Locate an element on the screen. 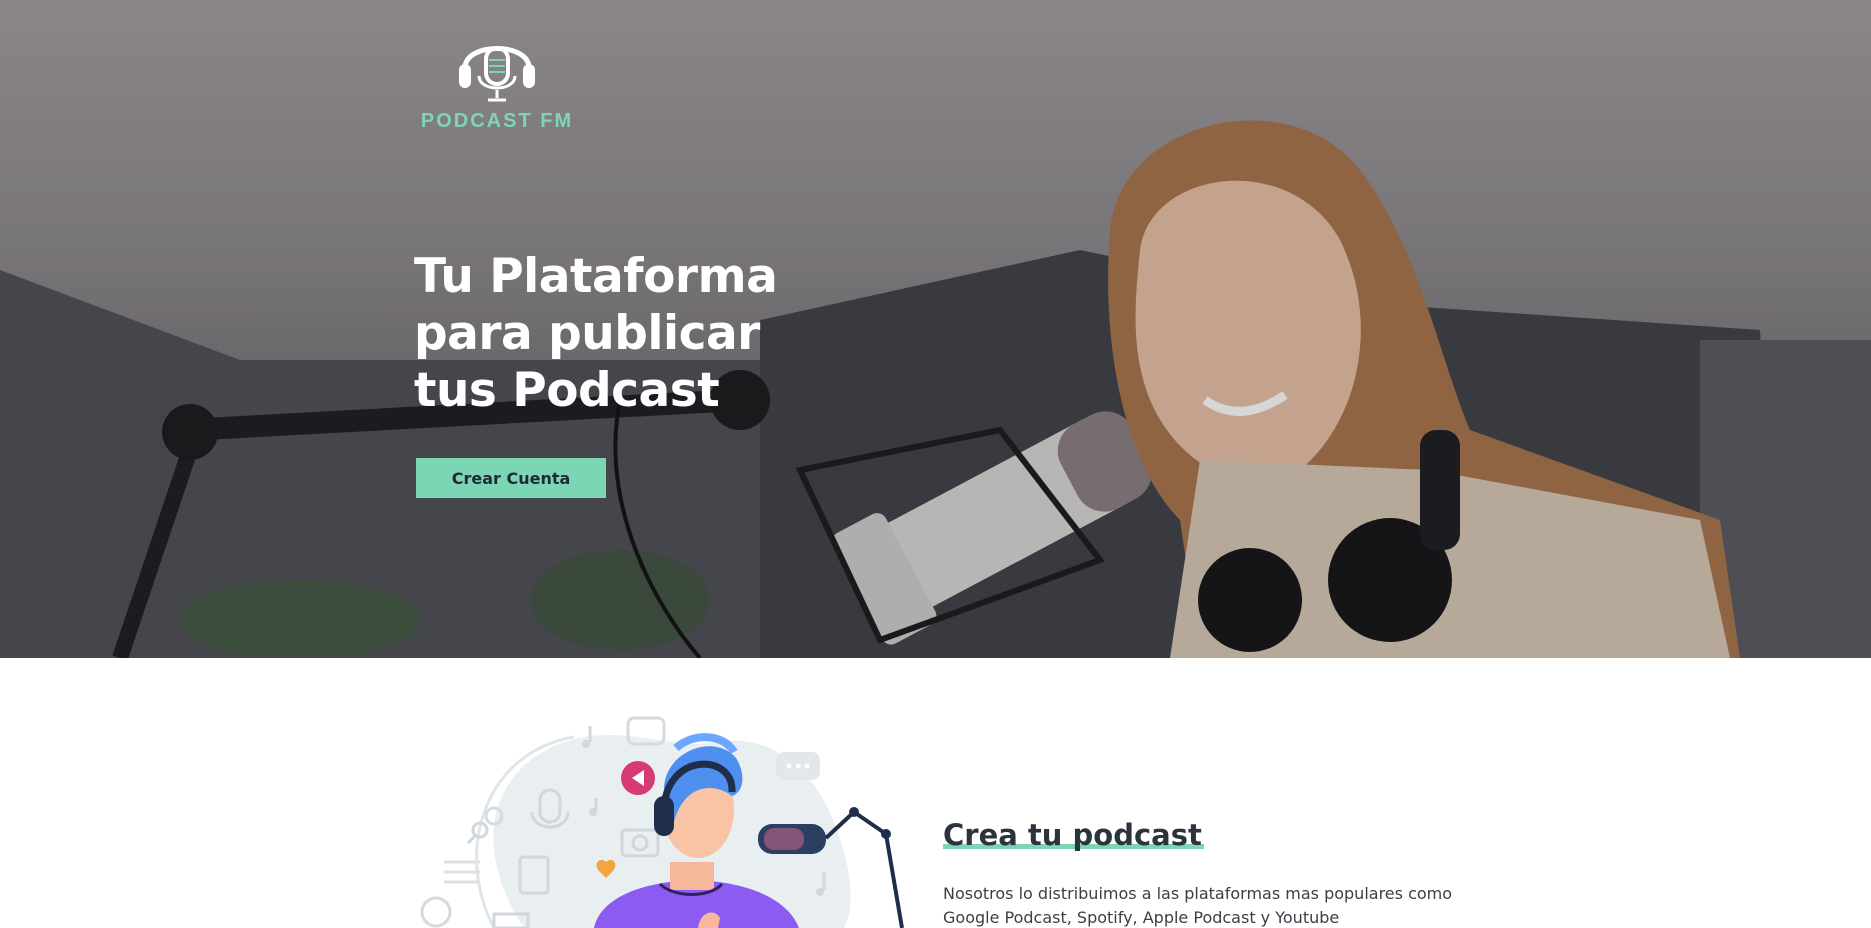  podcaster-illustration is located at coordinates (662, 822).